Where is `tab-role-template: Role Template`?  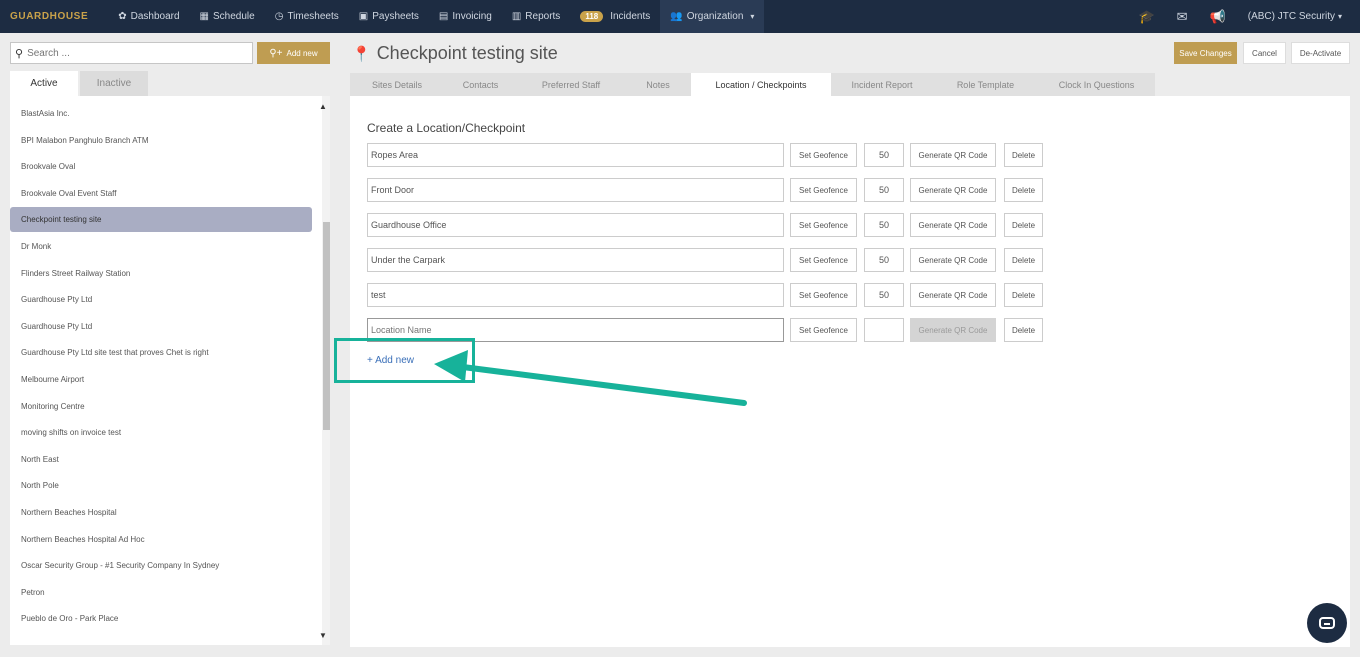
tab-role-template: Role Template is located at coordinates (985, 84).